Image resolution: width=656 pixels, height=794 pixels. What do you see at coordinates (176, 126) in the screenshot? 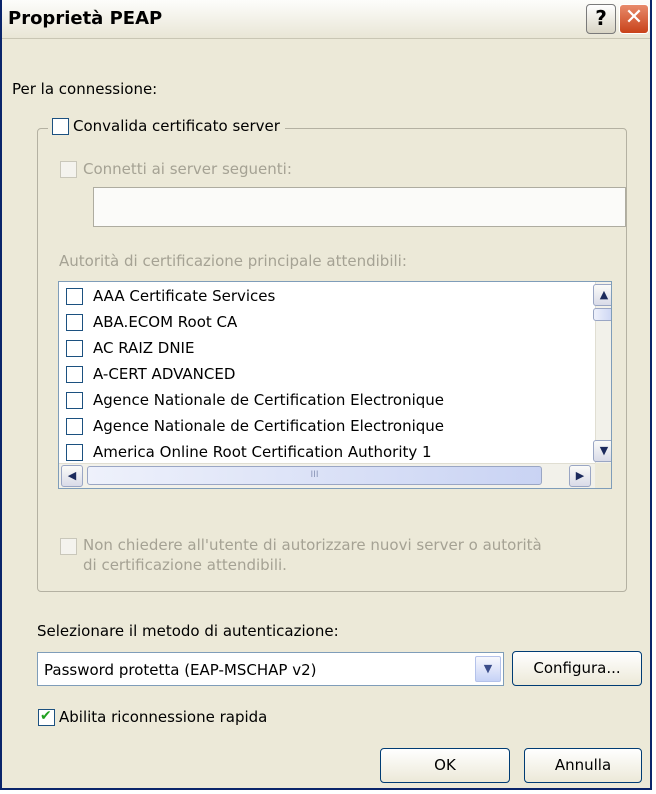
I see `validate-cert-label: Convalida certificato server` at bounding box center [176, 126].